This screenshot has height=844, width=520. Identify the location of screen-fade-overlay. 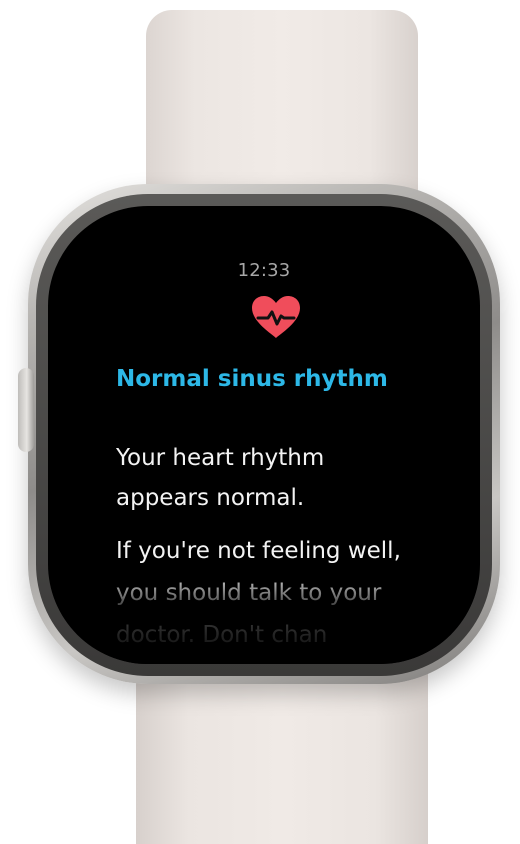
(264, 616).